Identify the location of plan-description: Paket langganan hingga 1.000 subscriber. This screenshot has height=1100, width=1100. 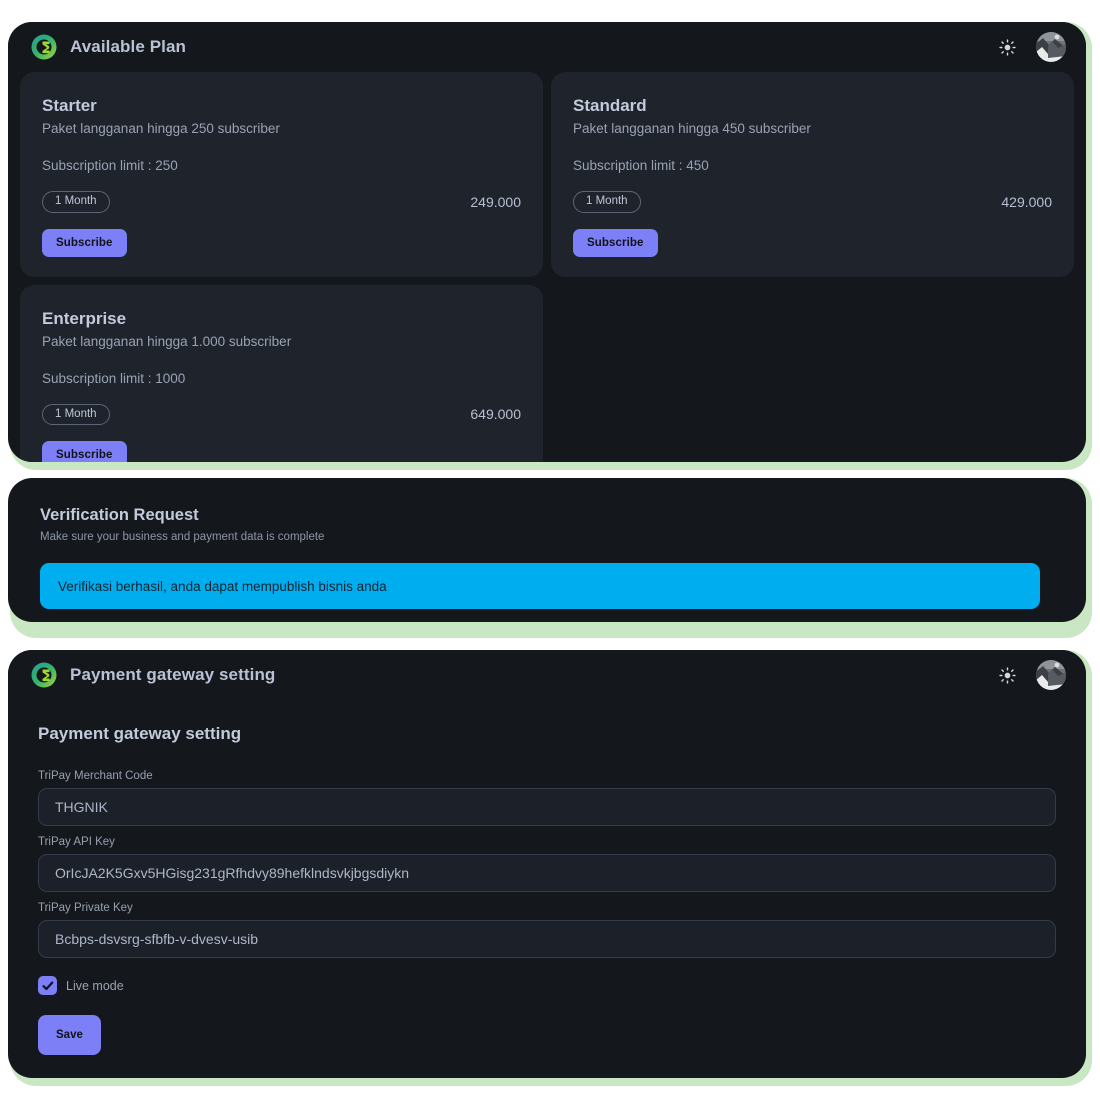
(167, 341).